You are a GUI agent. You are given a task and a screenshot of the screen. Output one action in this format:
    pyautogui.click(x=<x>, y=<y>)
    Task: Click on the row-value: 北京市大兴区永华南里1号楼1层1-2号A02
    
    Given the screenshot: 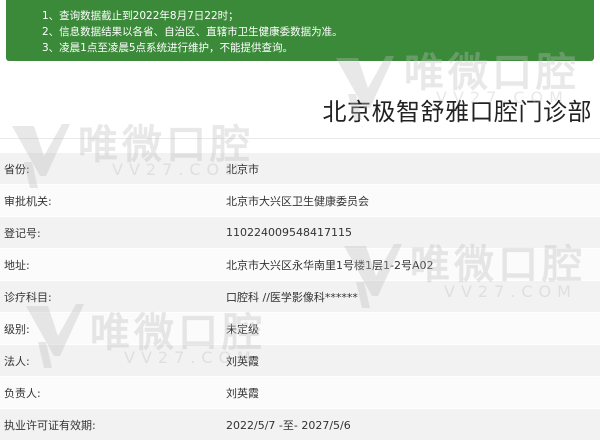 What is the action you would take?
    pyautogui.click(x=330, y=265)
    